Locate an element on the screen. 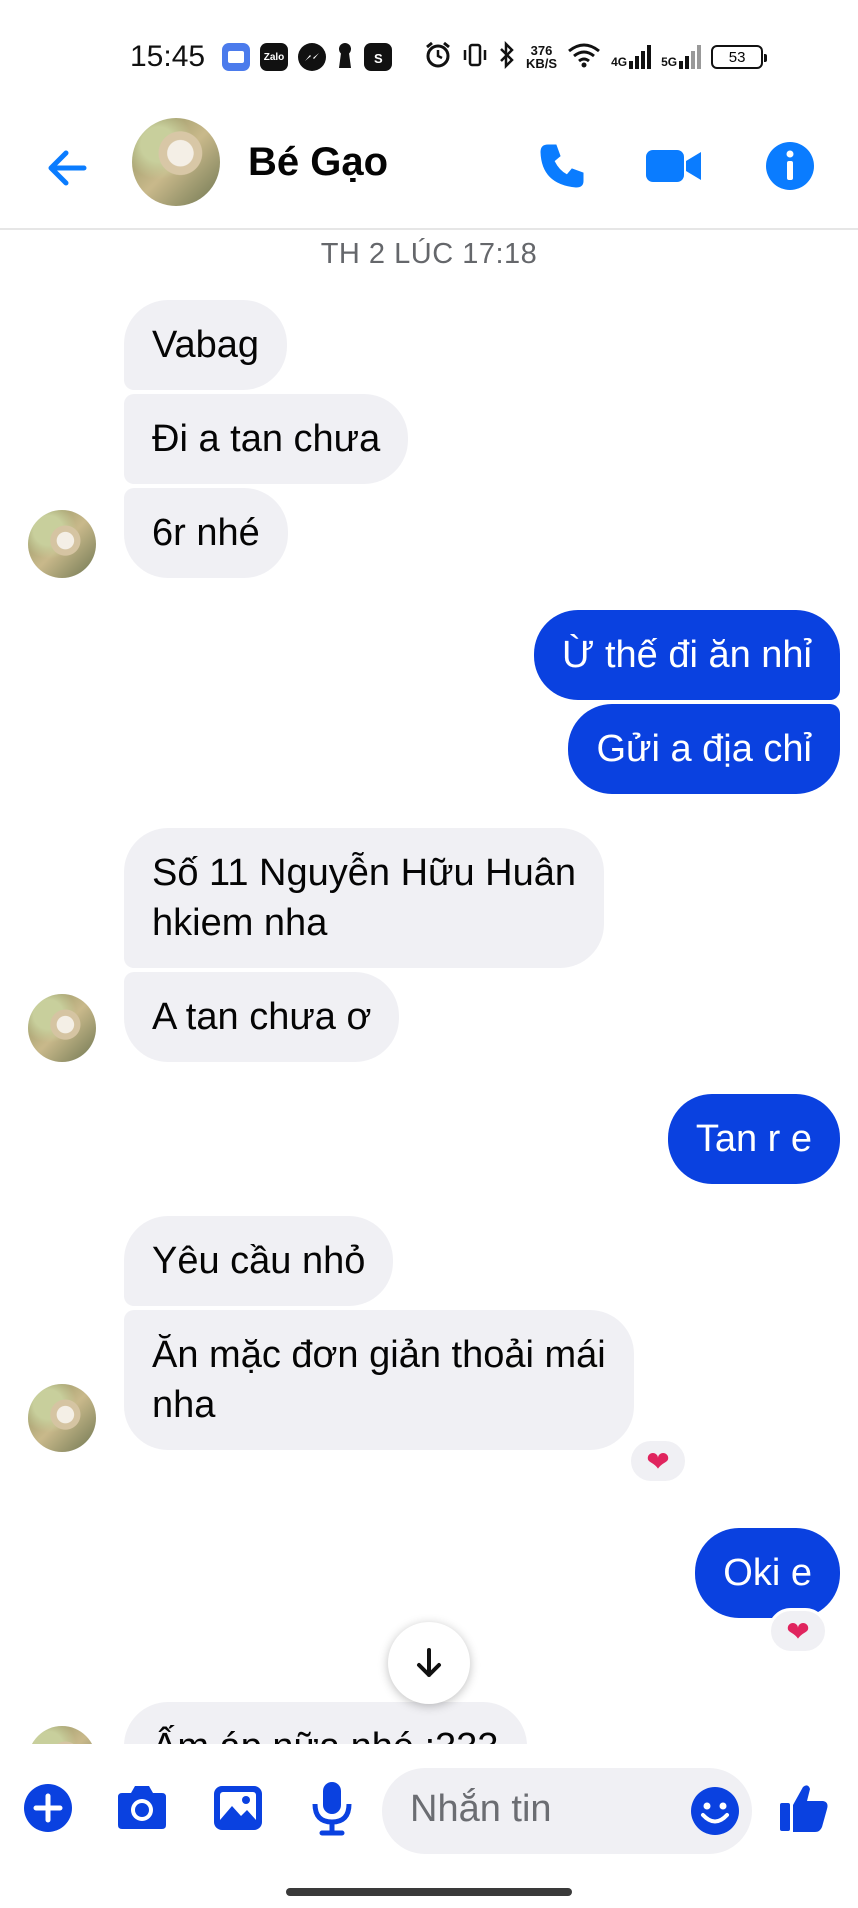 This screenshot has height=1908, width=858. status-bar: 15:45 Zalo S 376 KB/S 4G 5G 53 is located at coordinates (429, 55).